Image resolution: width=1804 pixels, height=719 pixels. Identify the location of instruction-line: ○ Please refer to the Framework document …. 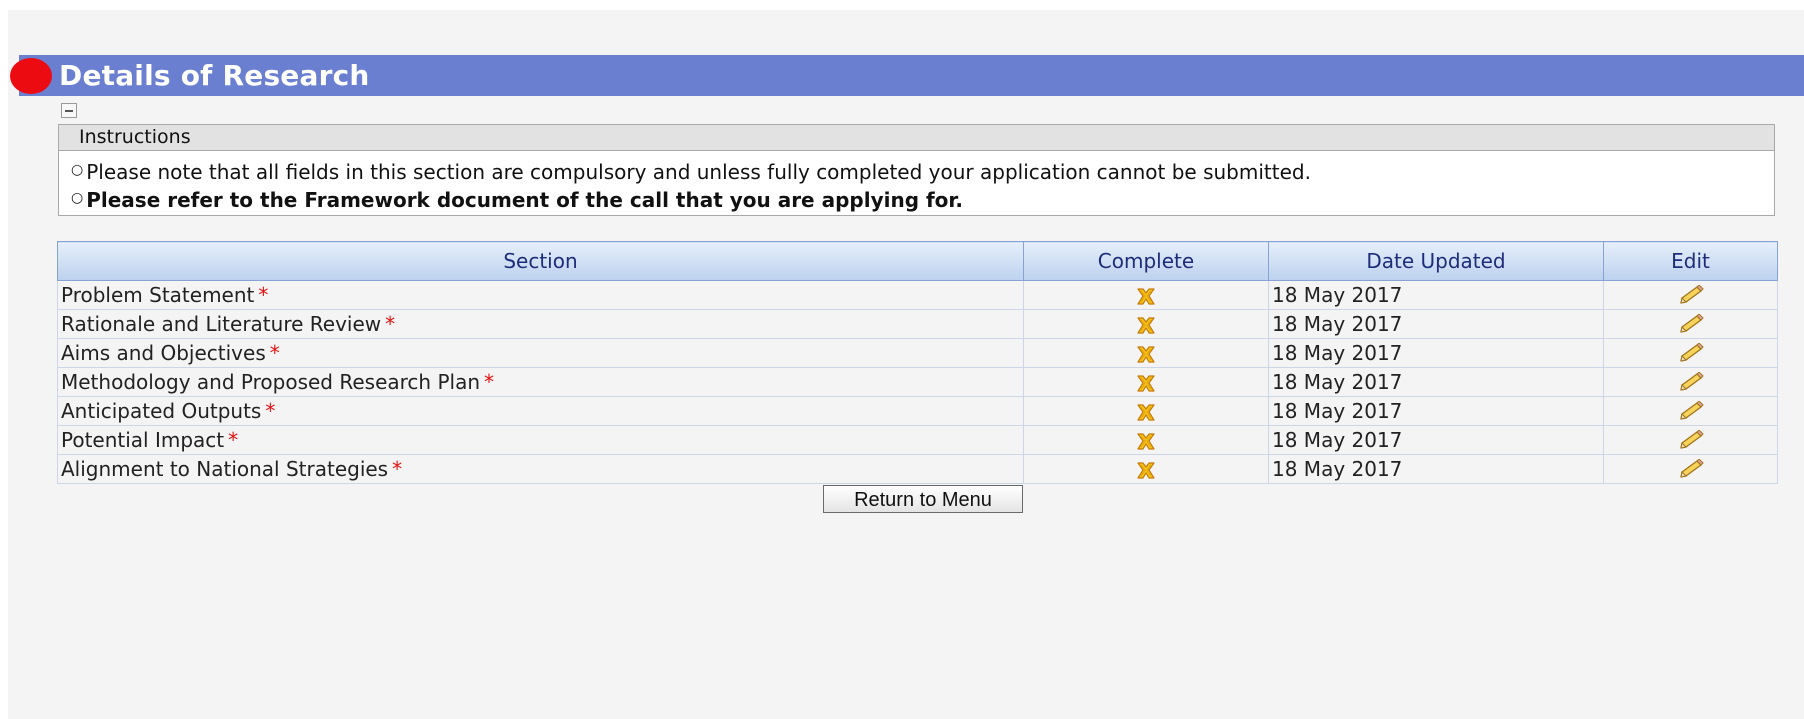
(916, 199).